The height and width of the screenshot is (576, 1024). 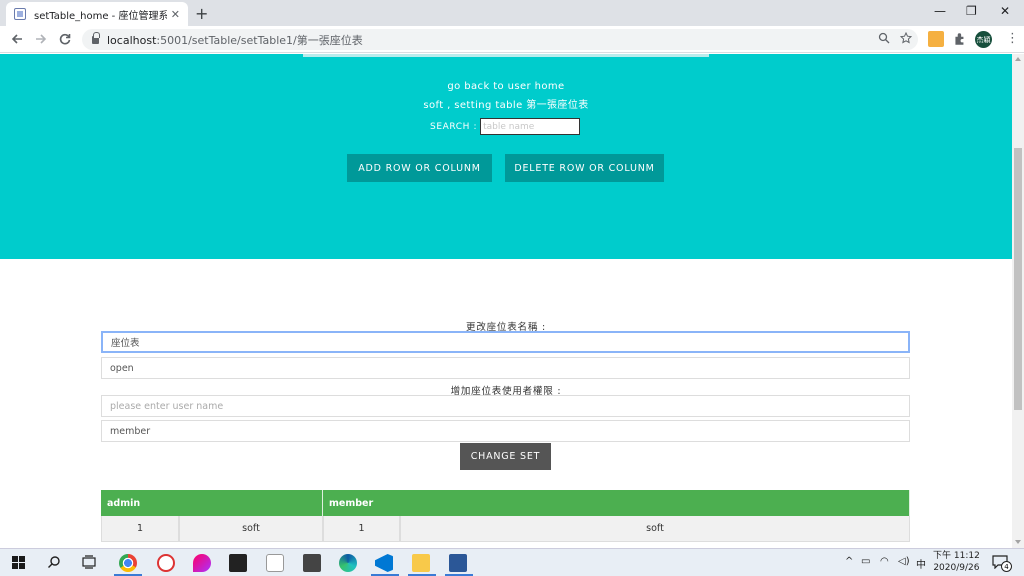 What do you see at coordinates (175, 14) in the screenshot?
I see `close-tab-icon: ✕` at bounding box center [175, 14].